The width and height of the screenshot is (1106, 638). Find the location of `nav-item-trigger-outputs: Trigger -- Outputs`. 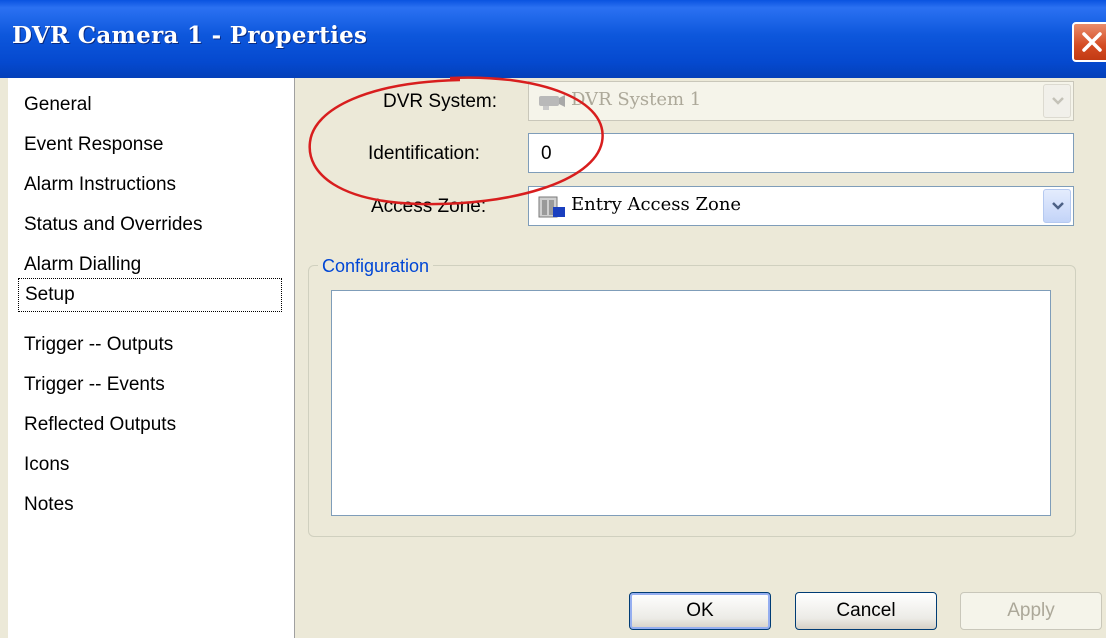

nav-item-trigger-outputs: Trigger -- Outputs is located at coordinates (100, 345).